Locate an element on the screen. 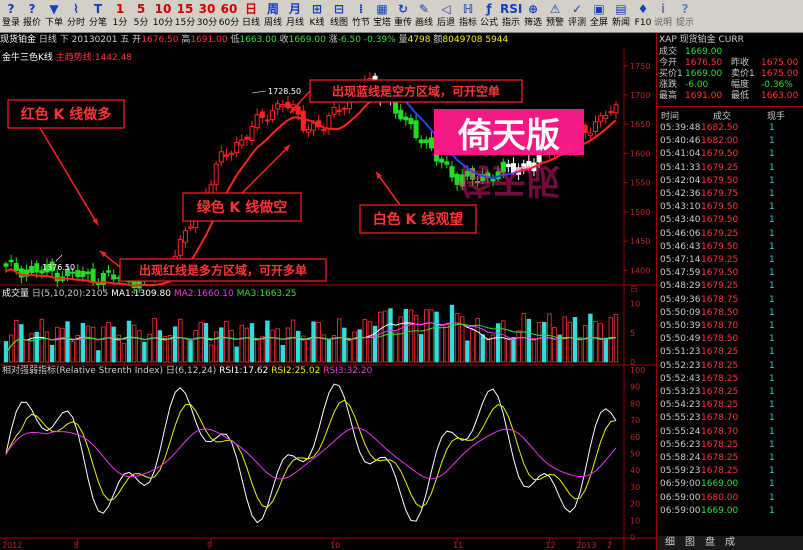 This screenshot has height=550, width=803. tick-row: 05:46:06 1679.25 1 is located at coordinates (730, 234).